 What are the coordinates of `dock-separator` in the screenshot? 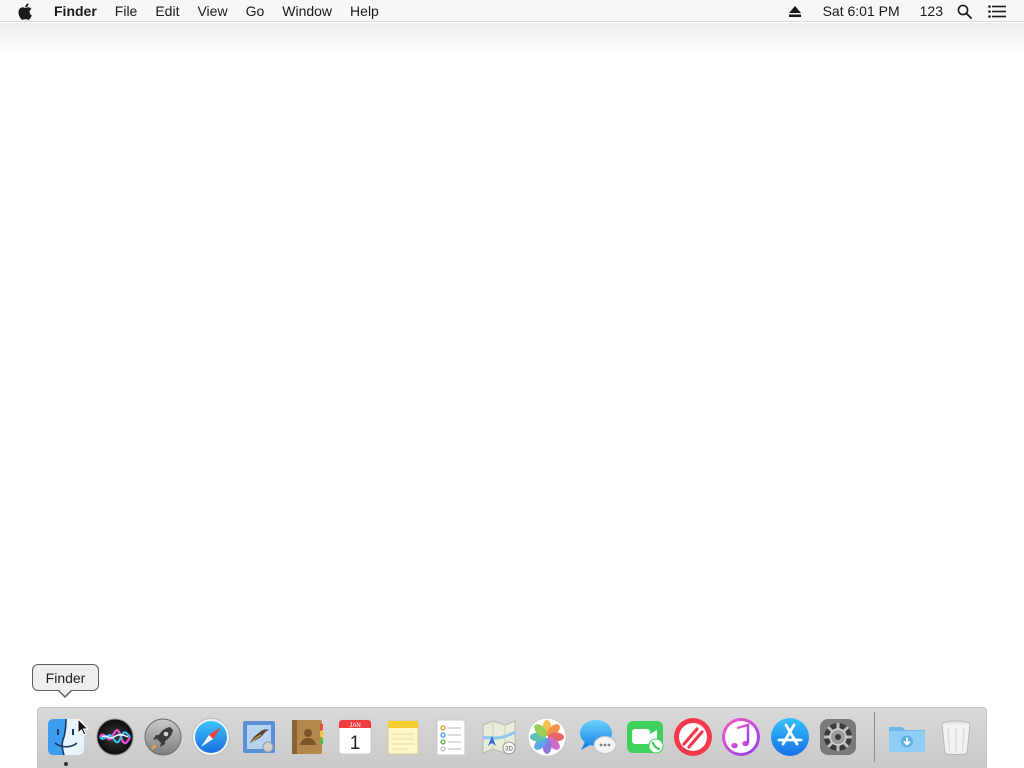 It's located at (874, 737).